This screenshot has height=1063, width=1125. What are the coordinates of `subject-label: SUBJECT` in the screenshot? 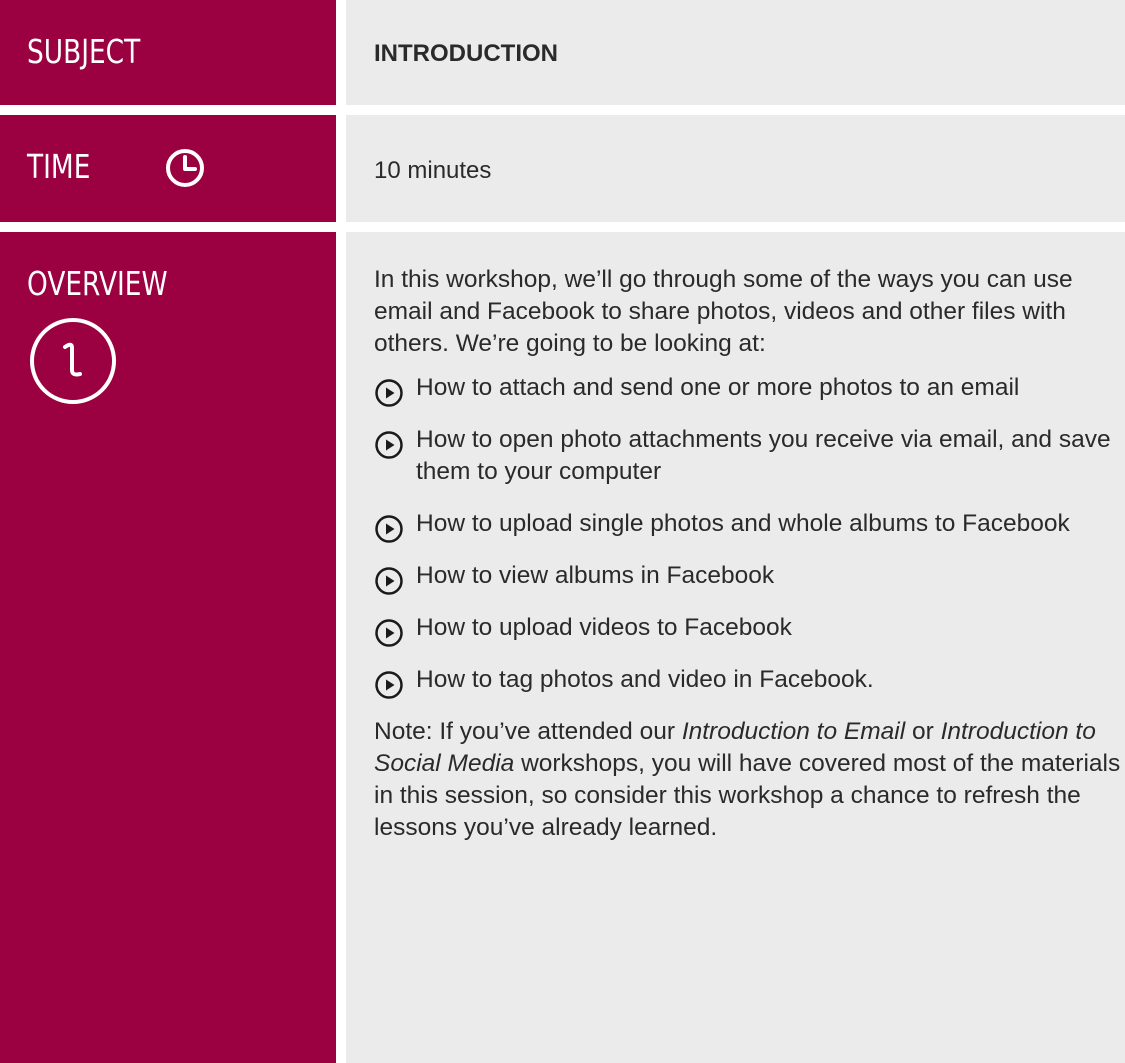 It's located at (84, 51).